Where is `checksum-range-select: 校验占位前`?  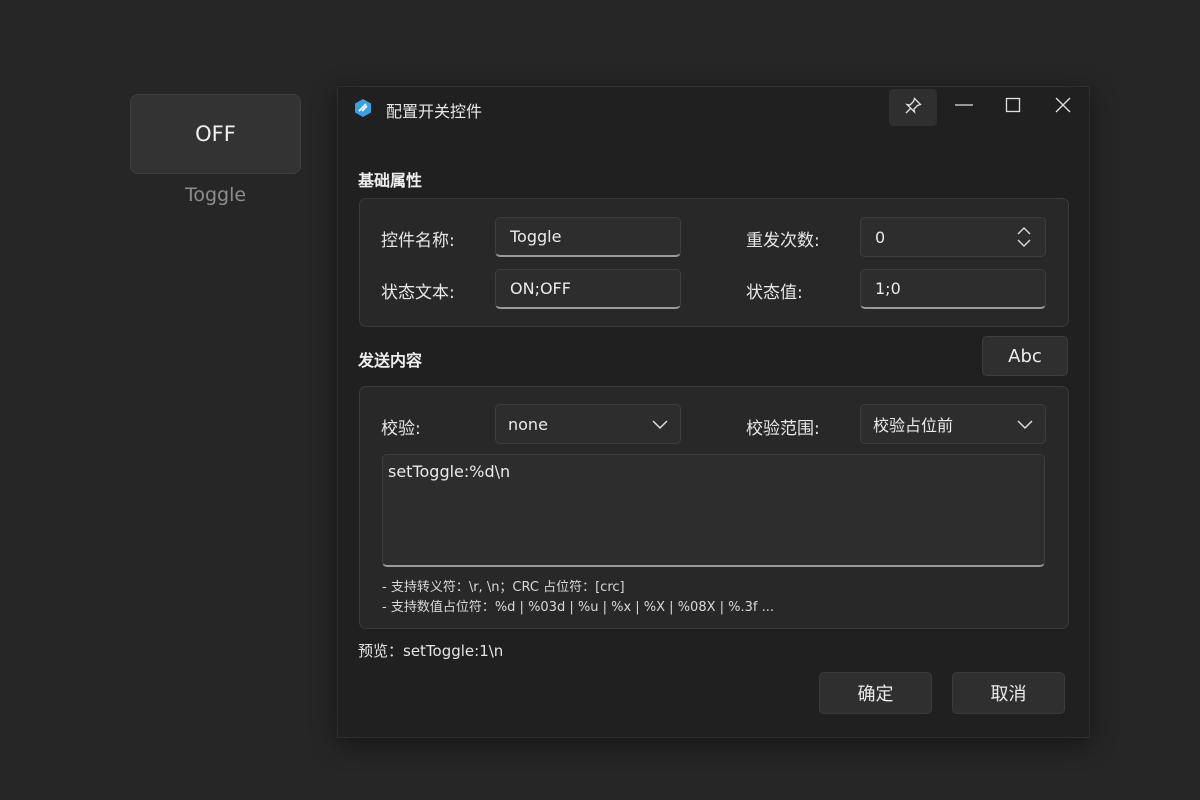 checksum-range-select: 校验占位前 is located at coordinates (953, 424).